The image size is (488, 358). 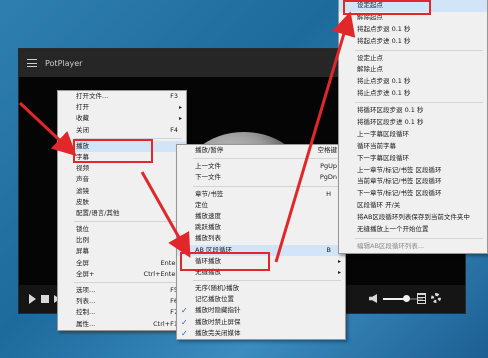 I want to click on menu-item: 当前章节/标记/书签 区段循环, so click(x=413, y=182).